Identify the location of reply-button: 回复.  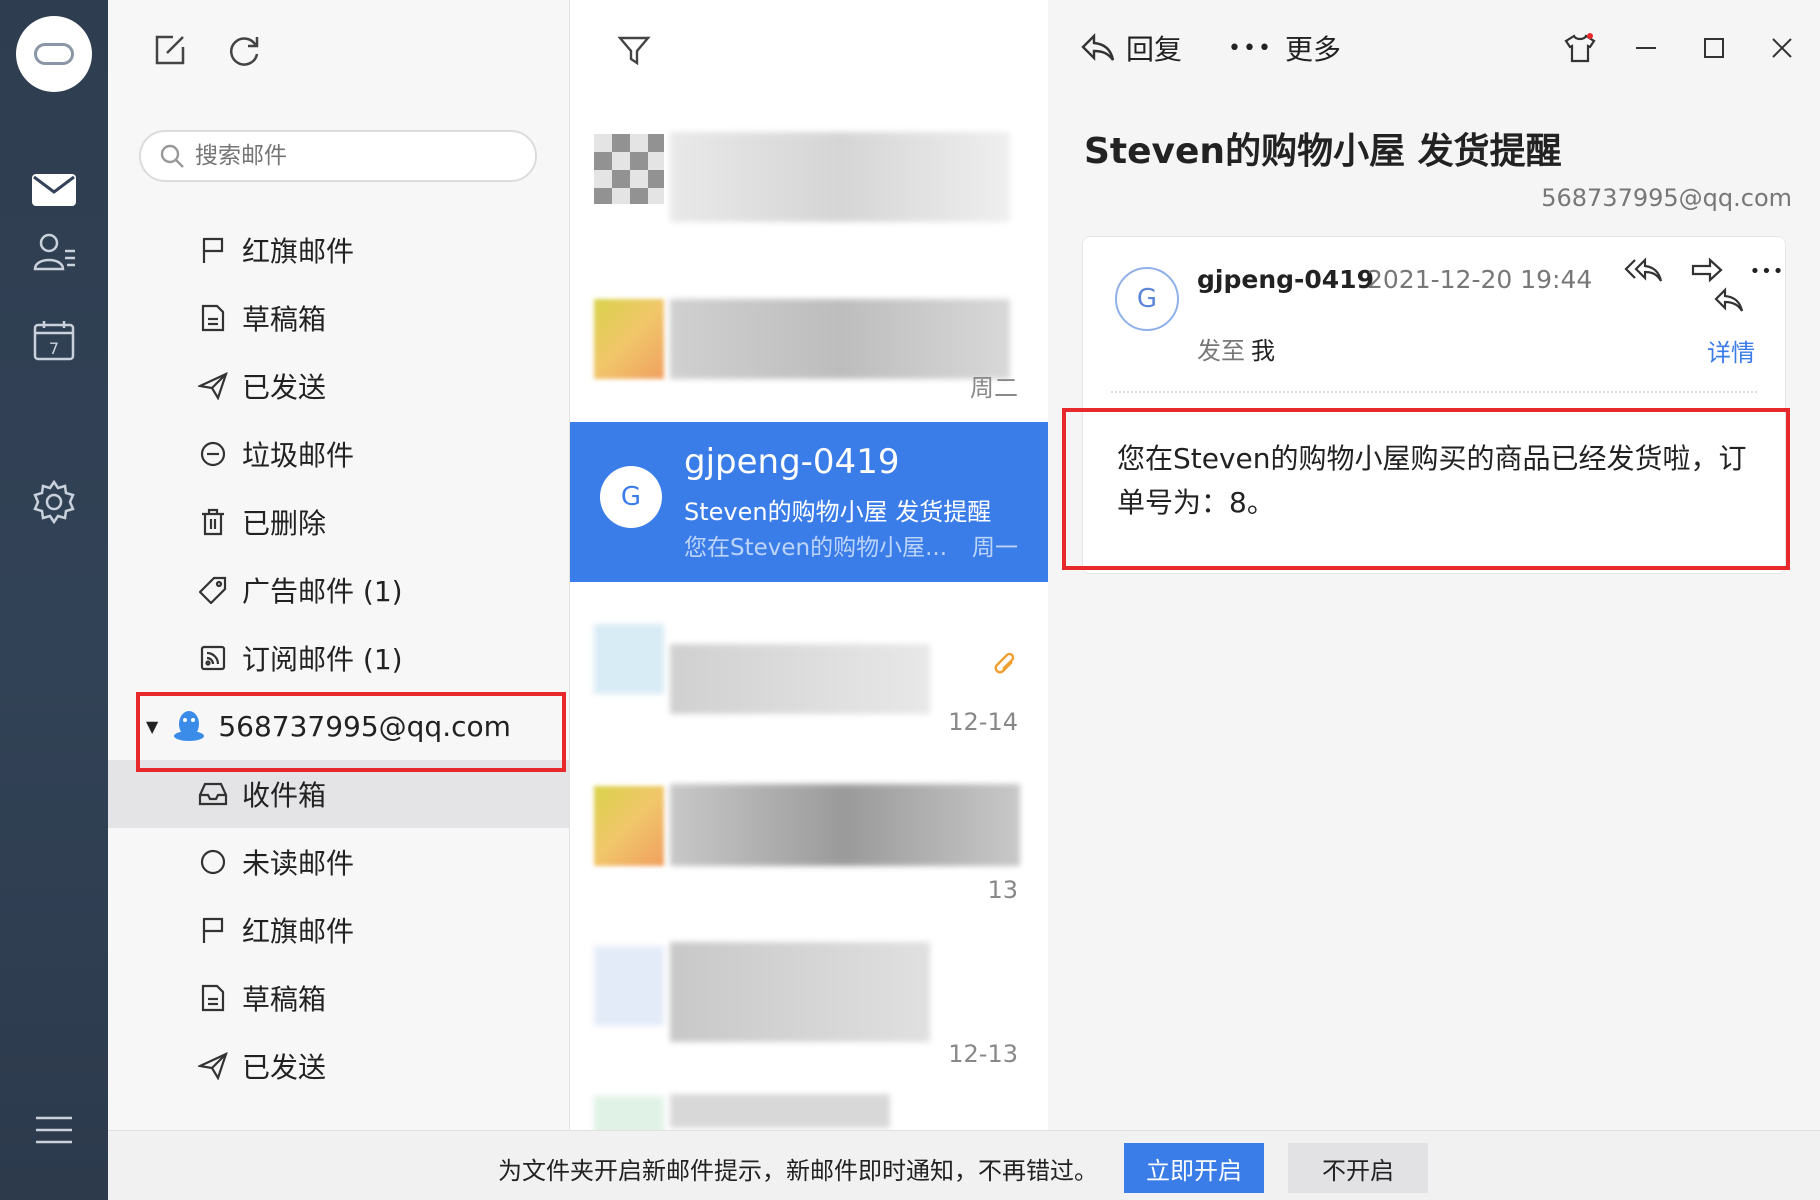
(1131, 48).